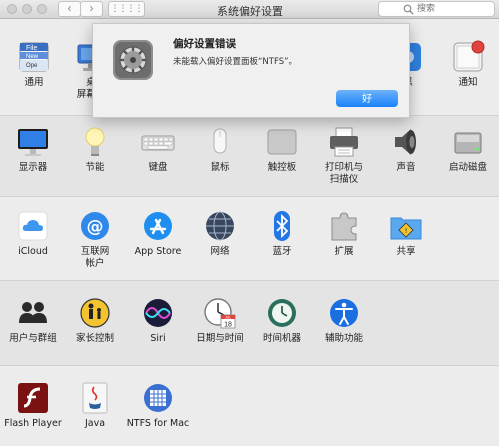 Image resolution: width=499 pixels, height=446 pixels. Describe the element at coordinates (31, 48) in the screenshot. I see `svg-text: File` at that location.